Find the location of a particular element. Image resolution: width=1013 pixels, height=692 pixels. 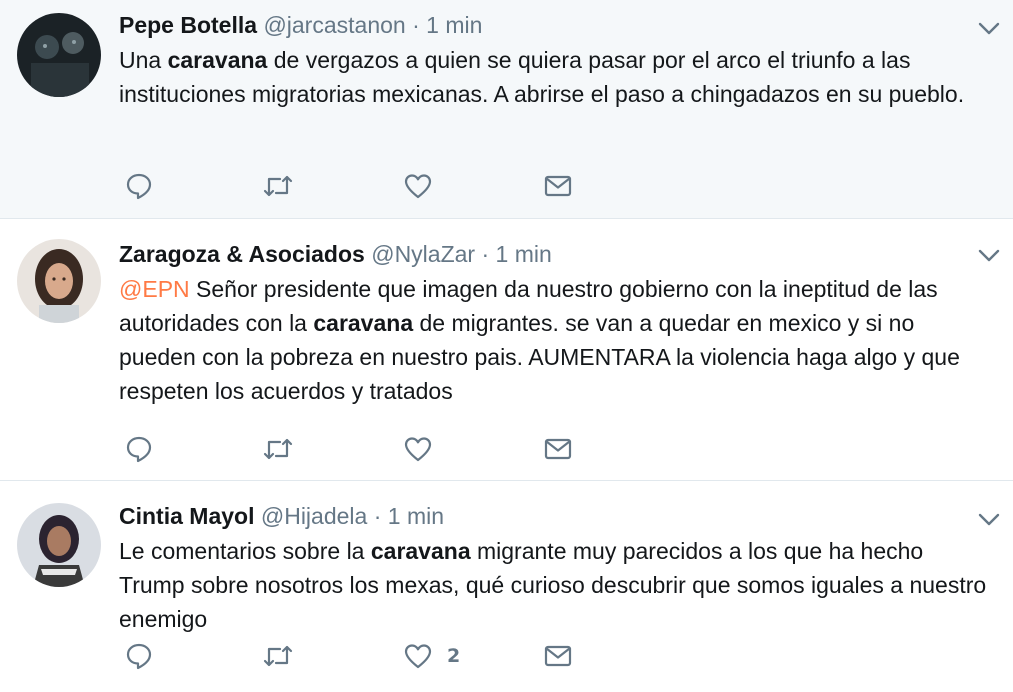

user-handle: @NylaZar is located at coordinates (423, 254).